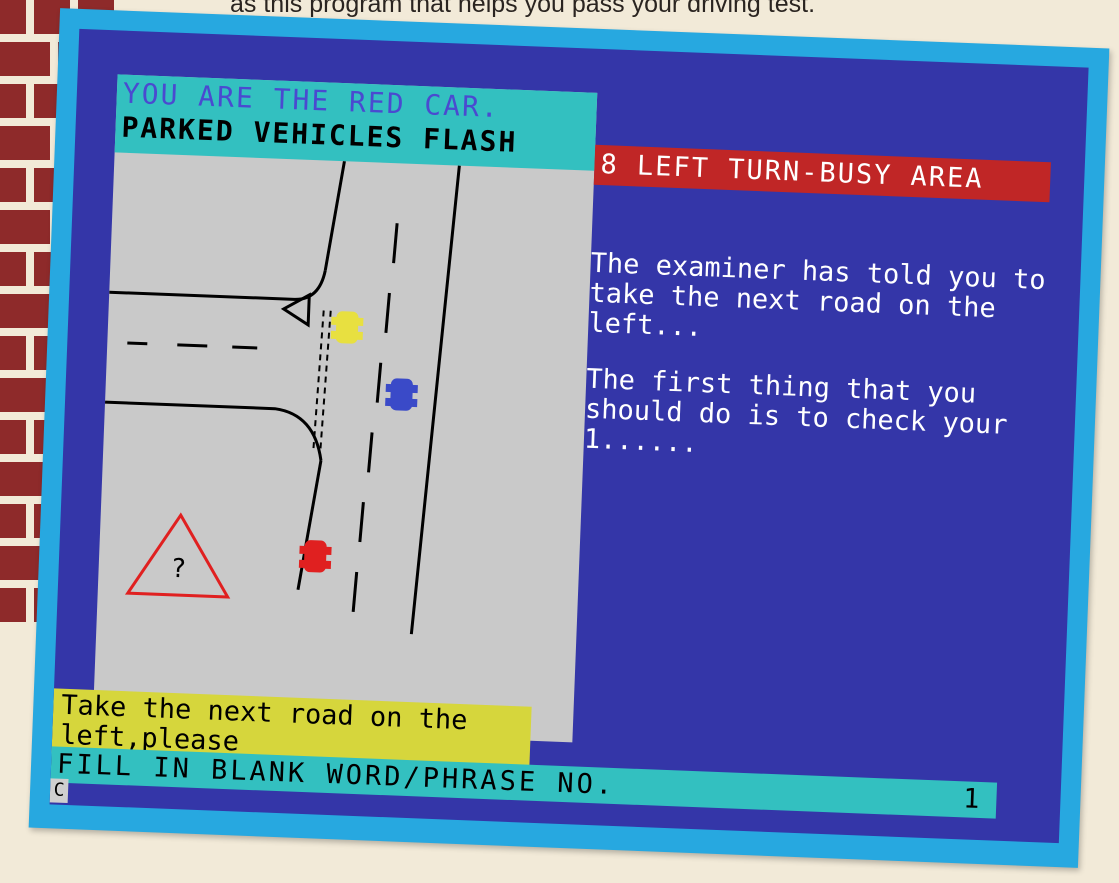 The height and width of the screenshot is (883, 1119). Describe the element at coordinates (401, 394) in the screenshot. I see `blue-car` at that location.